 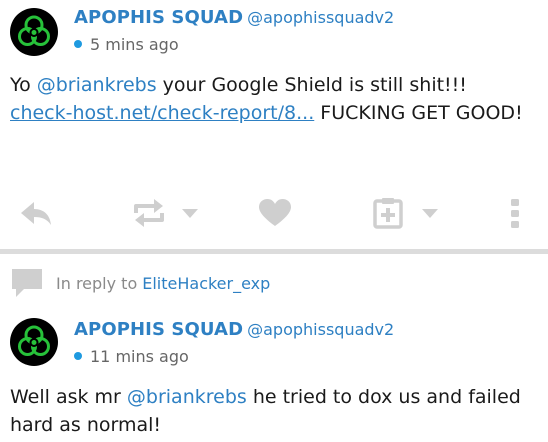 What do you see at coordinates (97, 283) in the screenshot?
I see `reply-label: In reply to` at bounding box center [97, 283].